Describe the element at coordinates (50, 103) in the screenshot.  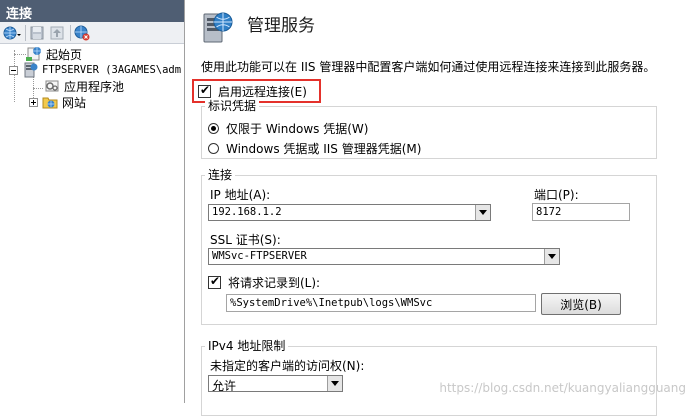
I see `sites-folder-icon` at that location.